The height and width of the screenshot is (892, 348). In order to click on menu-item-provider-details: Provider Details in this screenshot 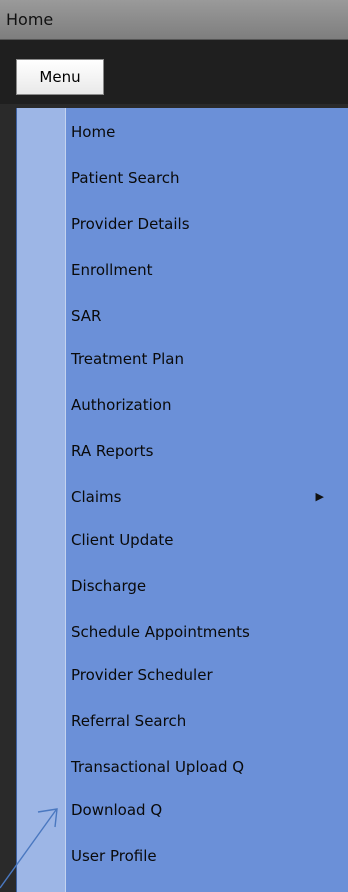, I will do `click(190, 224)`.